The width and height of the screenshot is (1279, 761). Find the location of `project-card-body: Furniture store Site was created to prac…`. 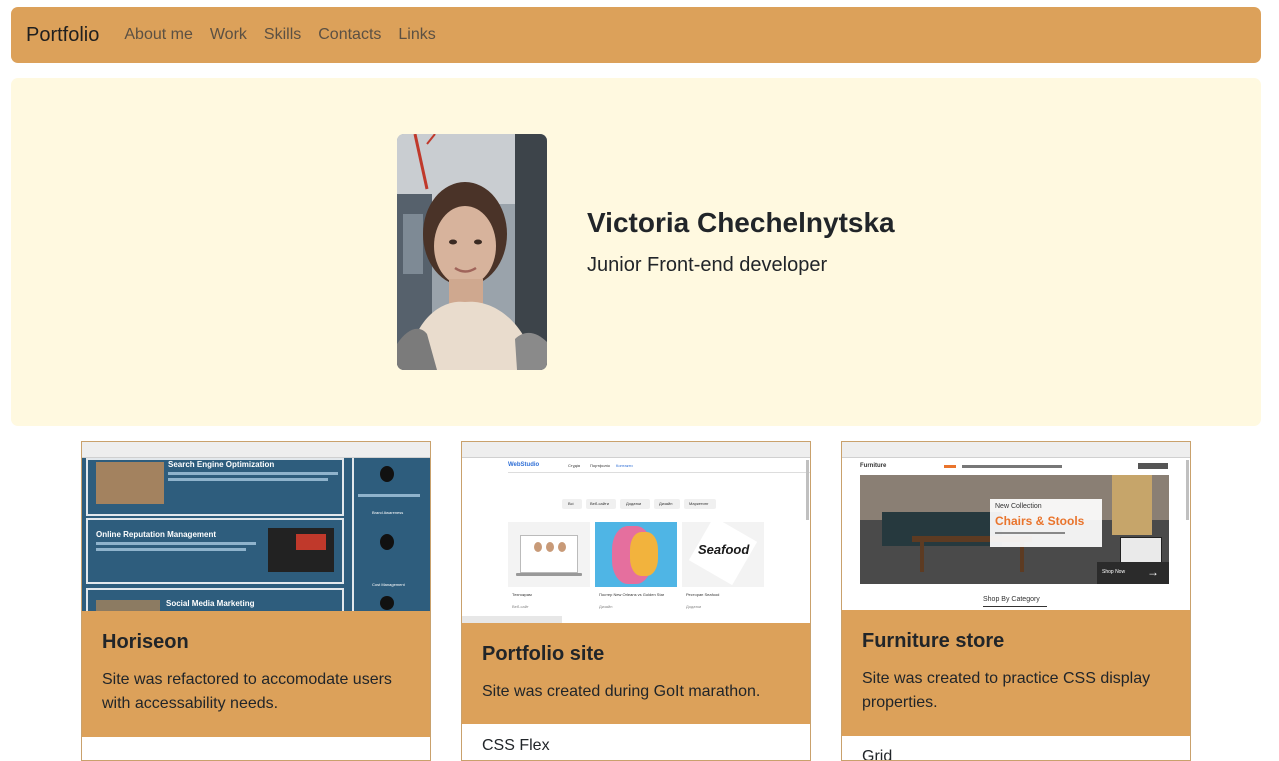

project-card-body: Furniture store Site was created to prac… is located at coordinates (1016, 673).